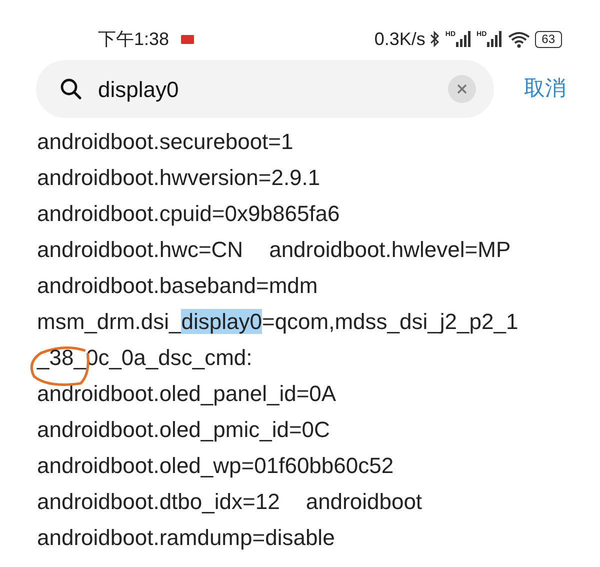 This screenshot has height=567, width=600. I want to click on text-line: androidboot.hwc=CN, so click(140, 250).